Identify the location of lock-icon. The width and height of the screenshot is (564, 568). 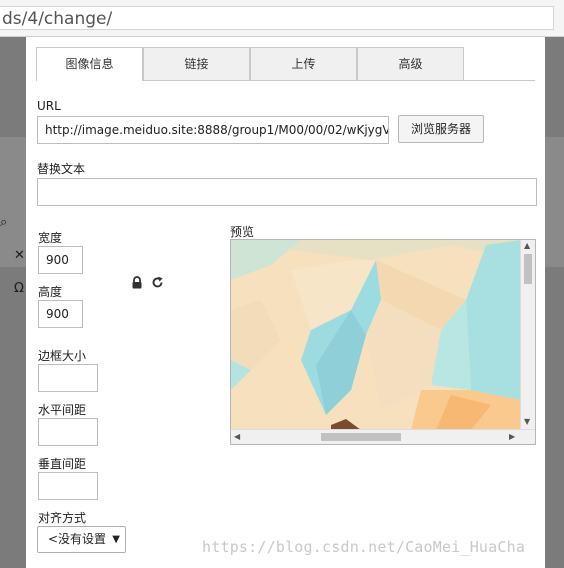
(137, 284).